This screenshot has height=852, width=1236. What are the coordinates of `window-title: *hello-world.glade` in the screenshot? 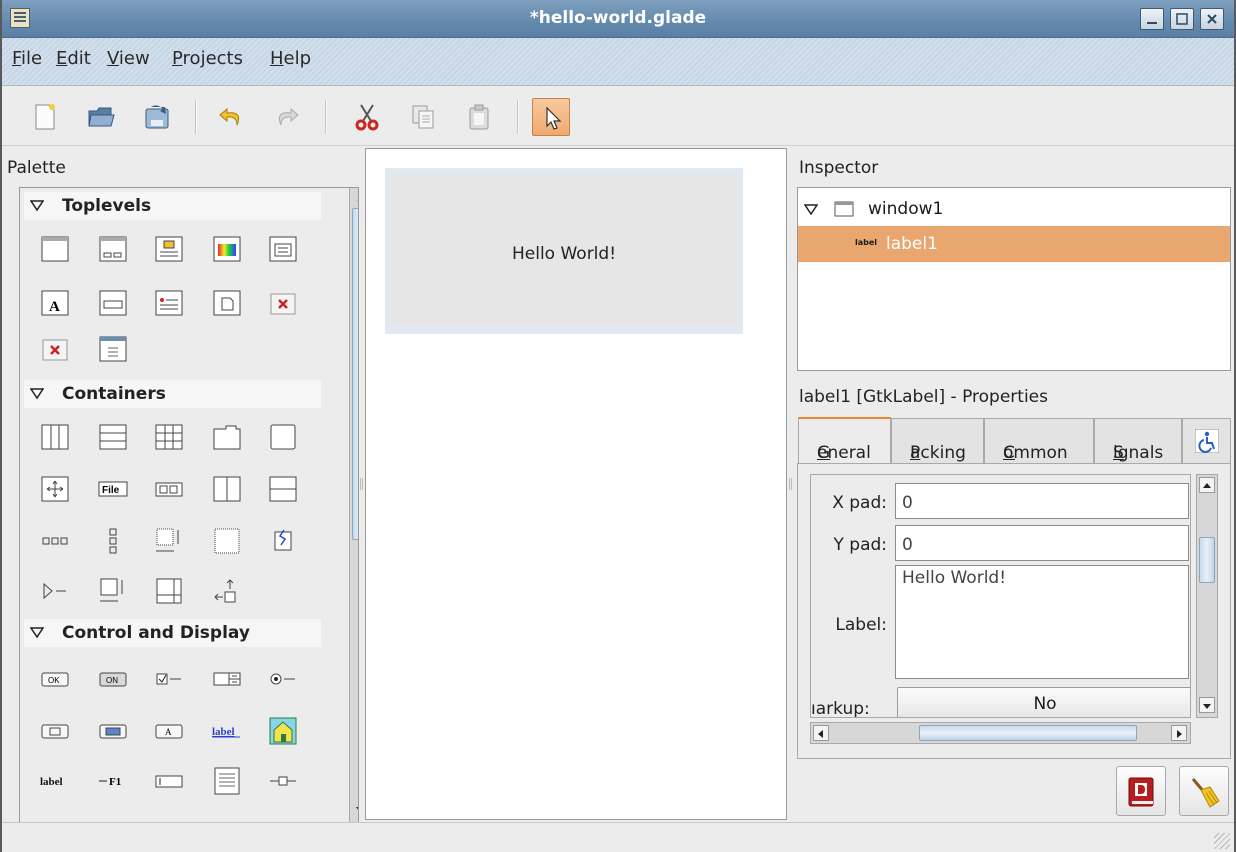 It's located at (618, 18).